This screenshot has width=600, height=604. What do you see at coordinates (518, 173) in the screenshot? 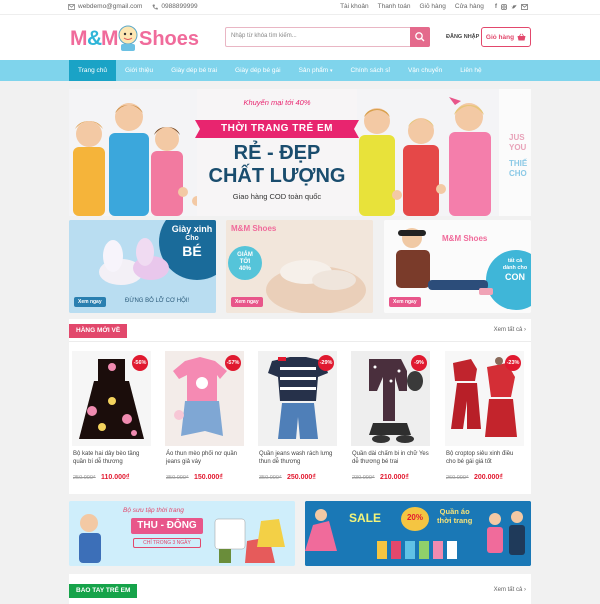
I see `banner-side-4: CHO` at bounding box center [518, 173].